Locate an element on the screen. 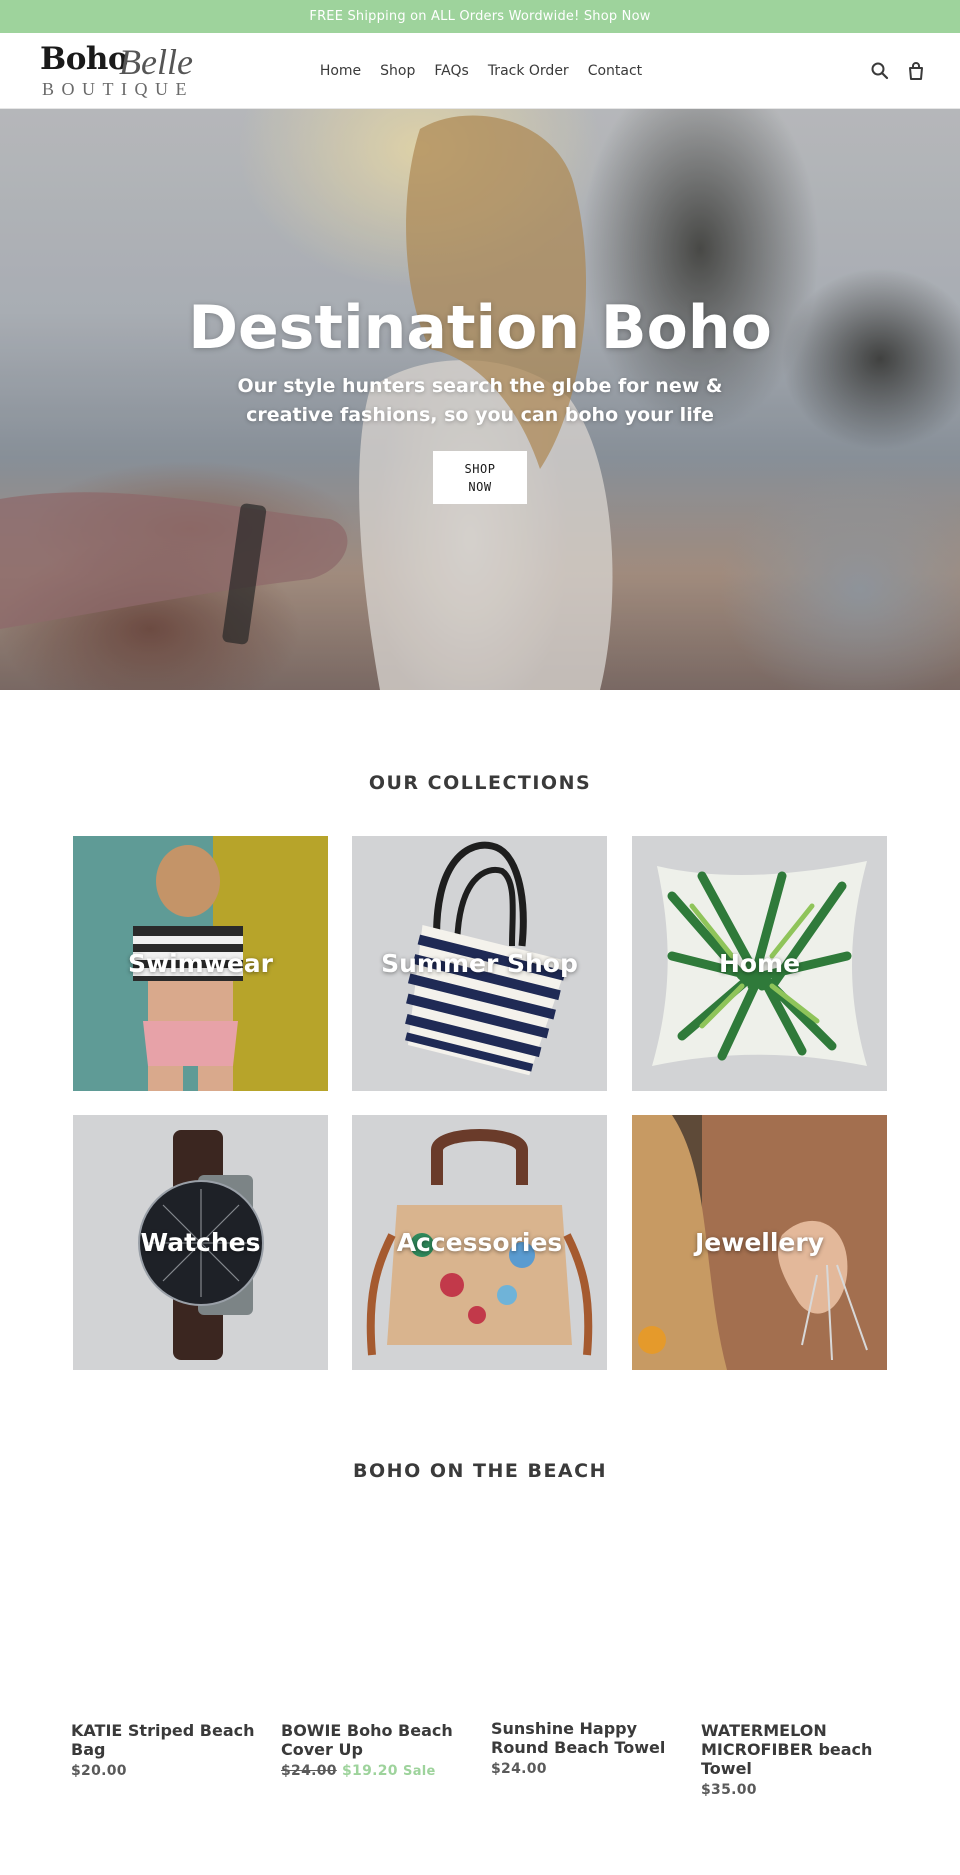 The height and width of the screenshot is (1875, 960). collection-title: Summer Shop is located at coordinates (479, 963).